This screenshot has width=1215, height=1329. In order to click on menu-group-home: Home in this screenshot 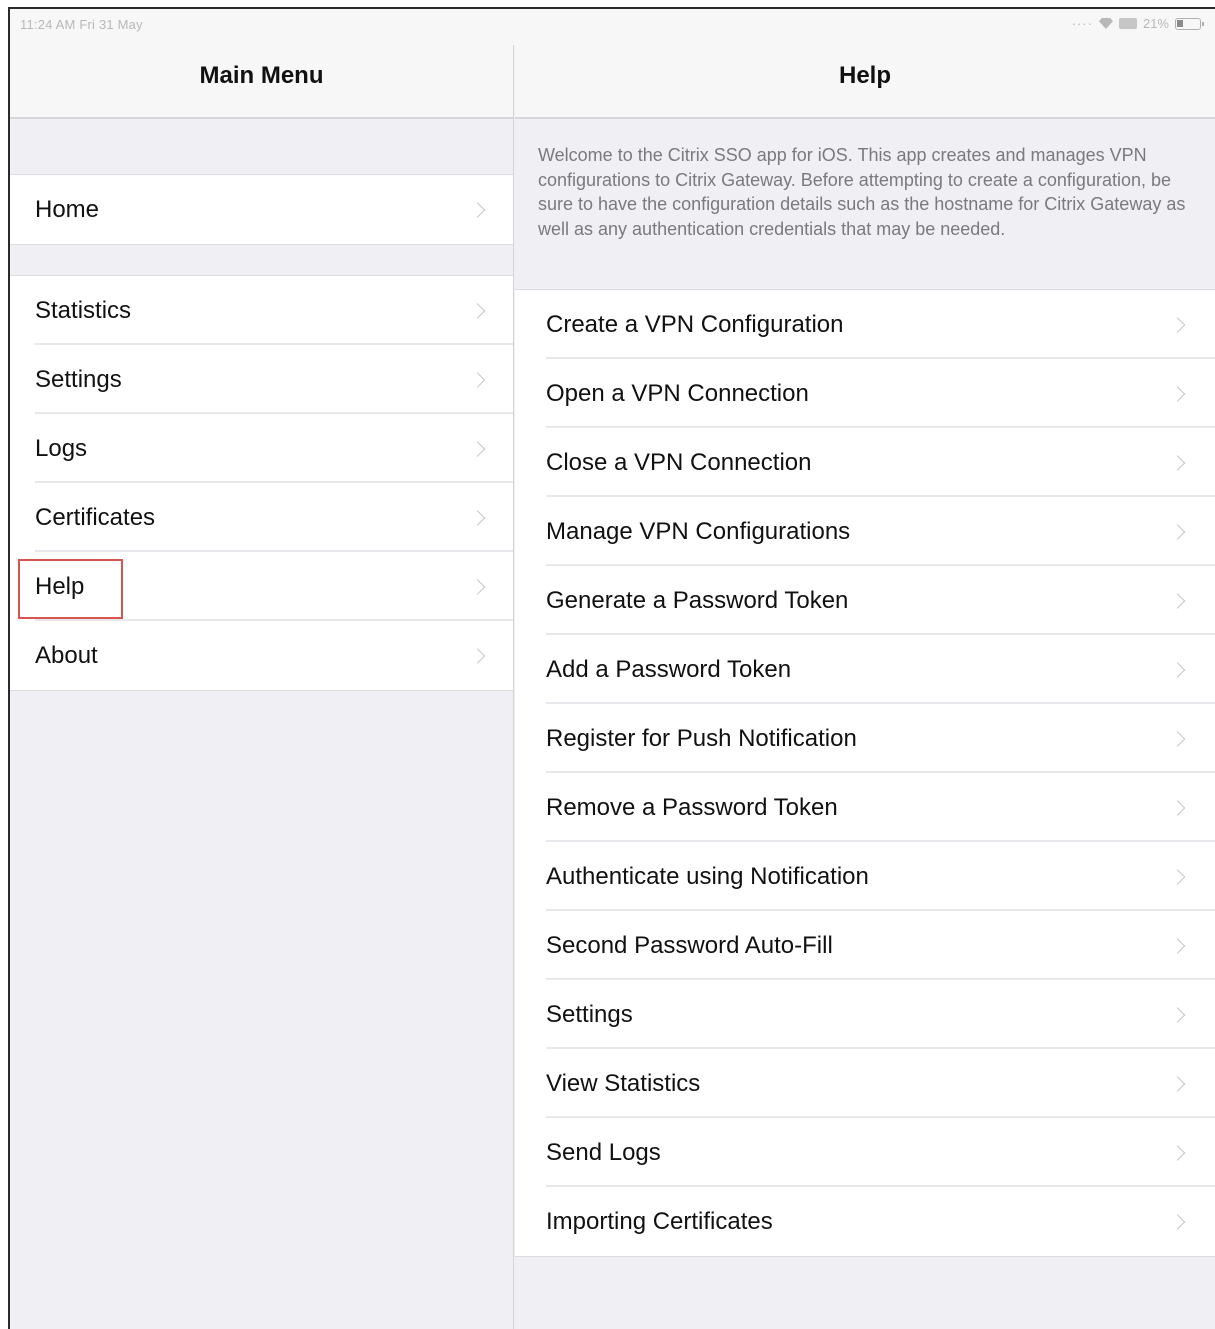, I will do `click(261, 209)`.